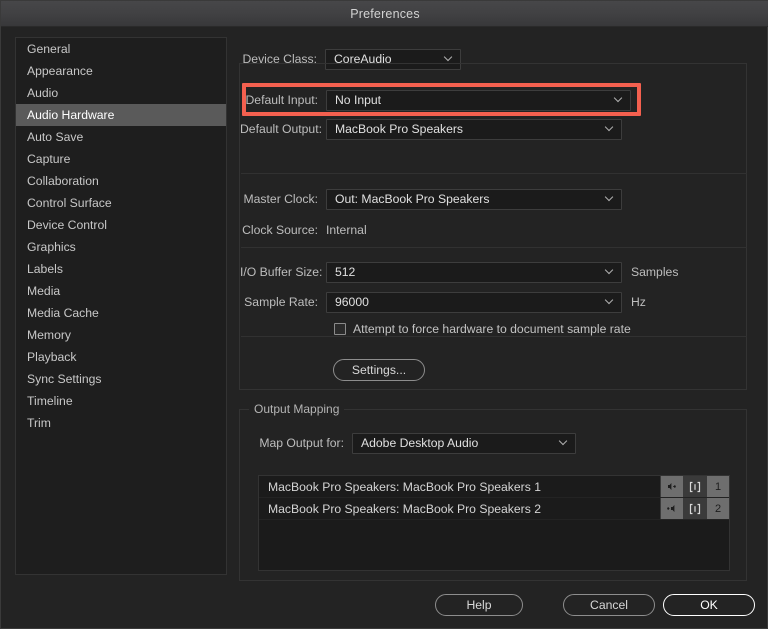 The height and width of the screenshot is (629, 768). I want to click on output-mapping-channel-number: 2, so click(717, 508).